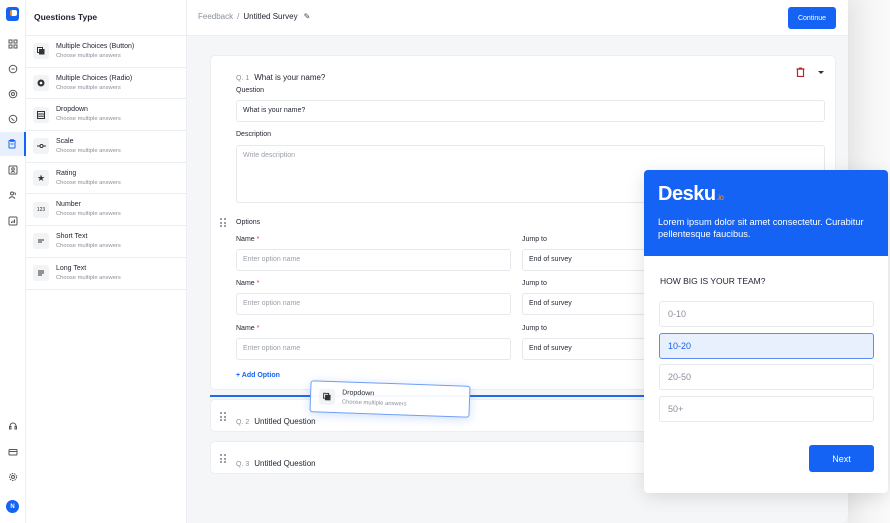 Image resolution: width=890 pixels, height=523 pixels. What do you see at coordinates (766, 377) in the screenshot?
I see `answer-option: 20-50` at bounding box center [766, 377].